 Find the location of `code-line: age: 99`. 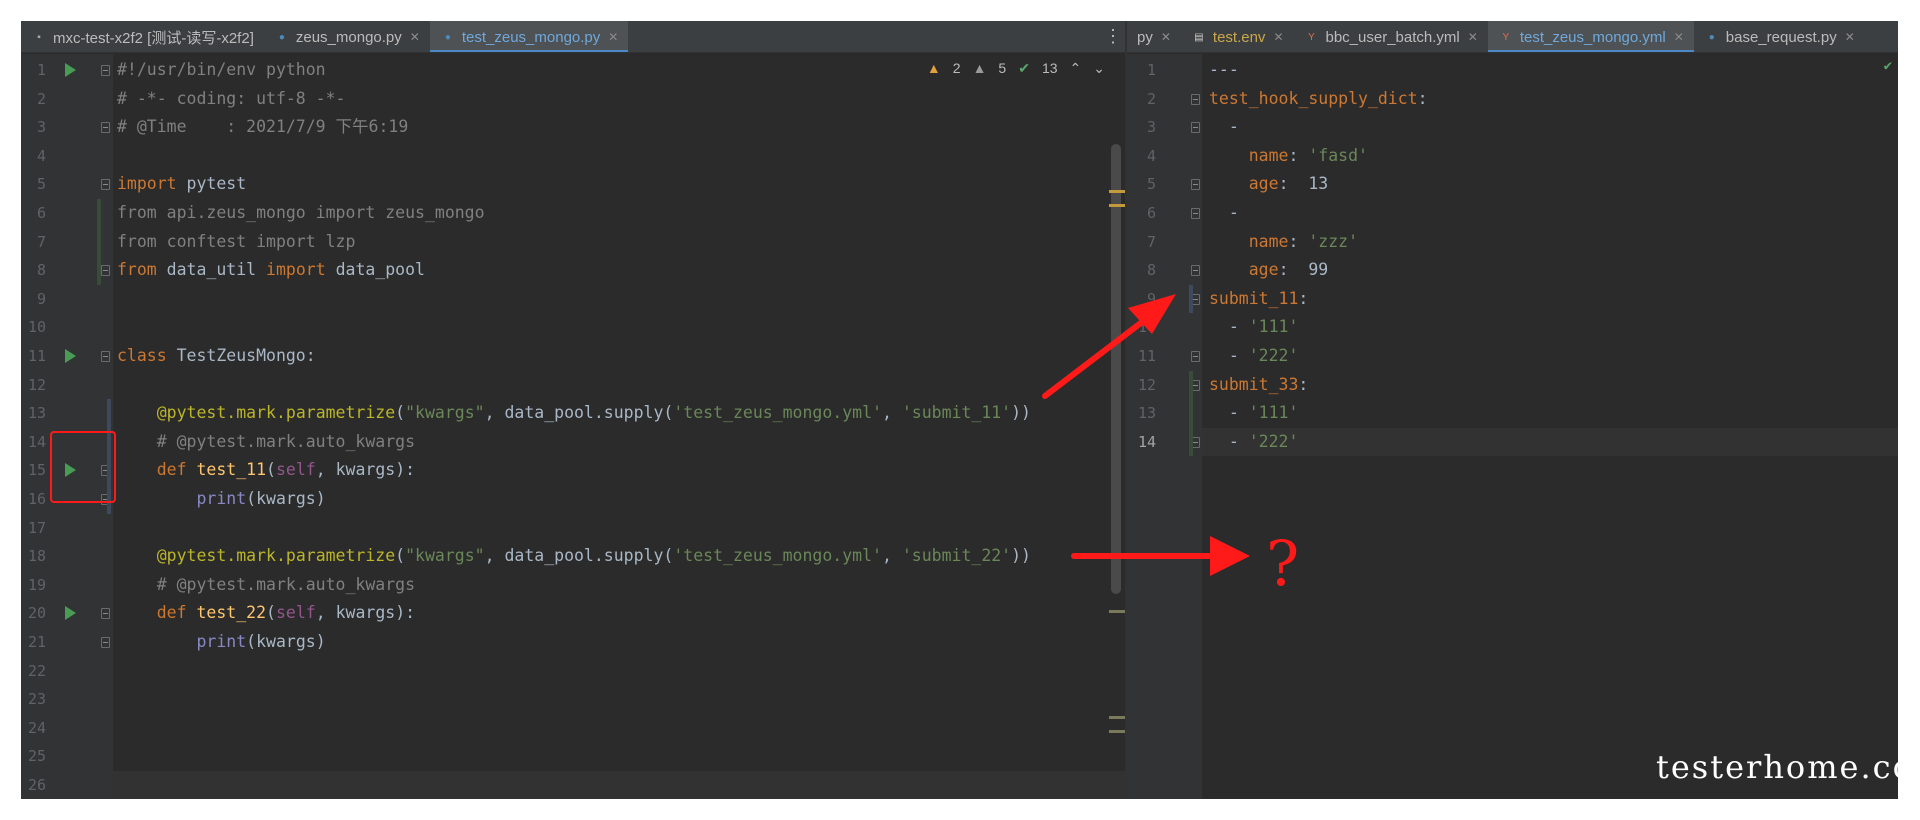

code-line: age: 99 is located at coordinates (1268, 270).